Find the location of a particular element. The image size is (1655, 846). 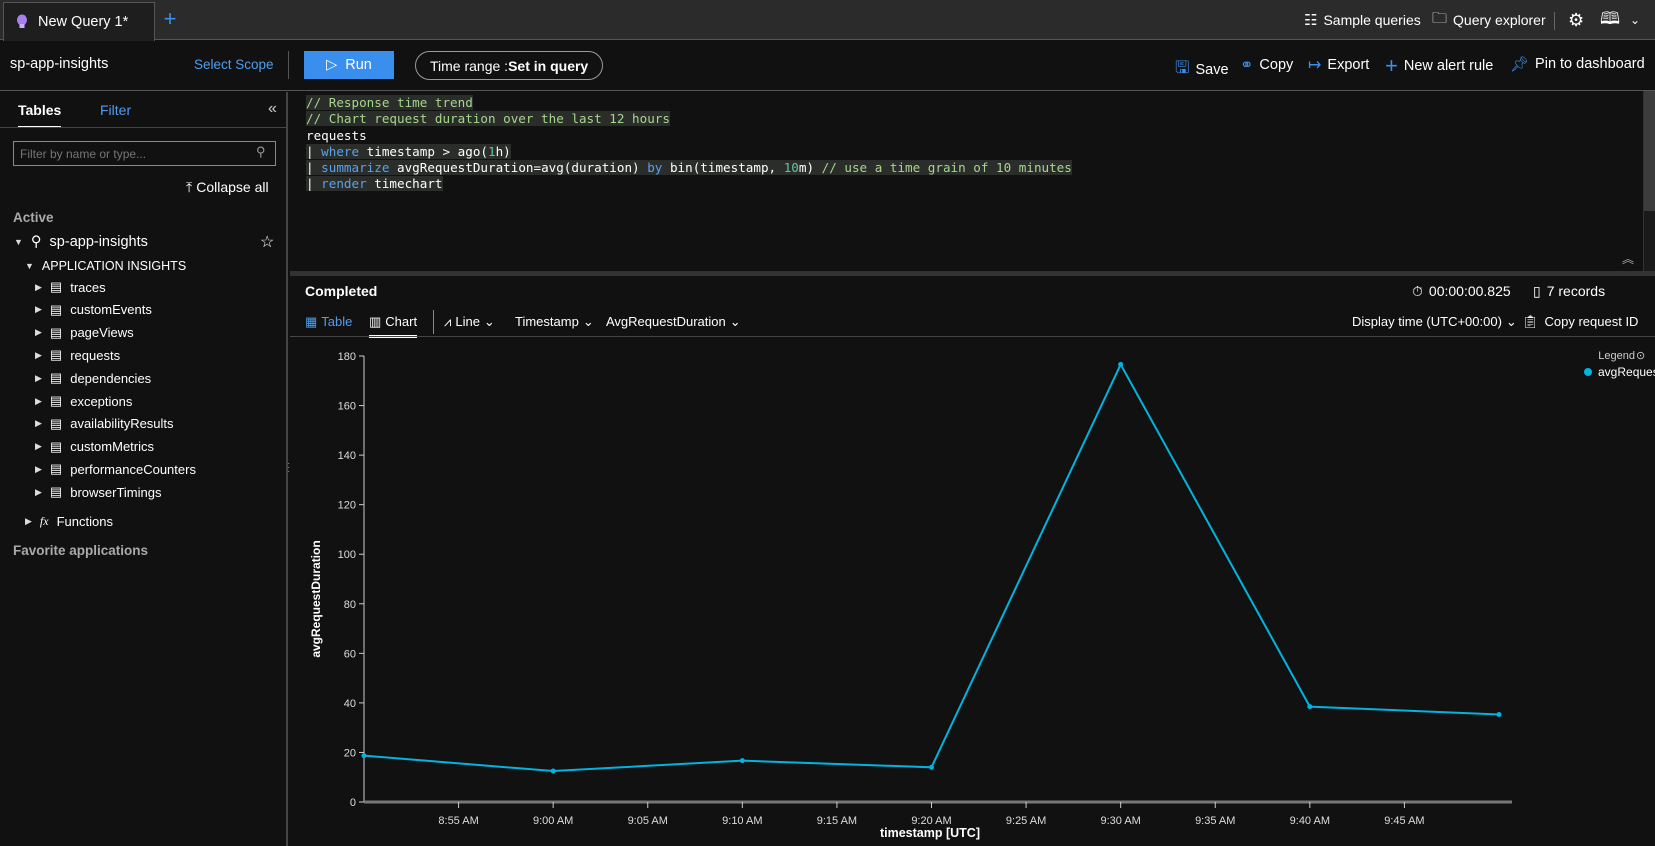

table-name: traces is located at coordinates (88, 287).